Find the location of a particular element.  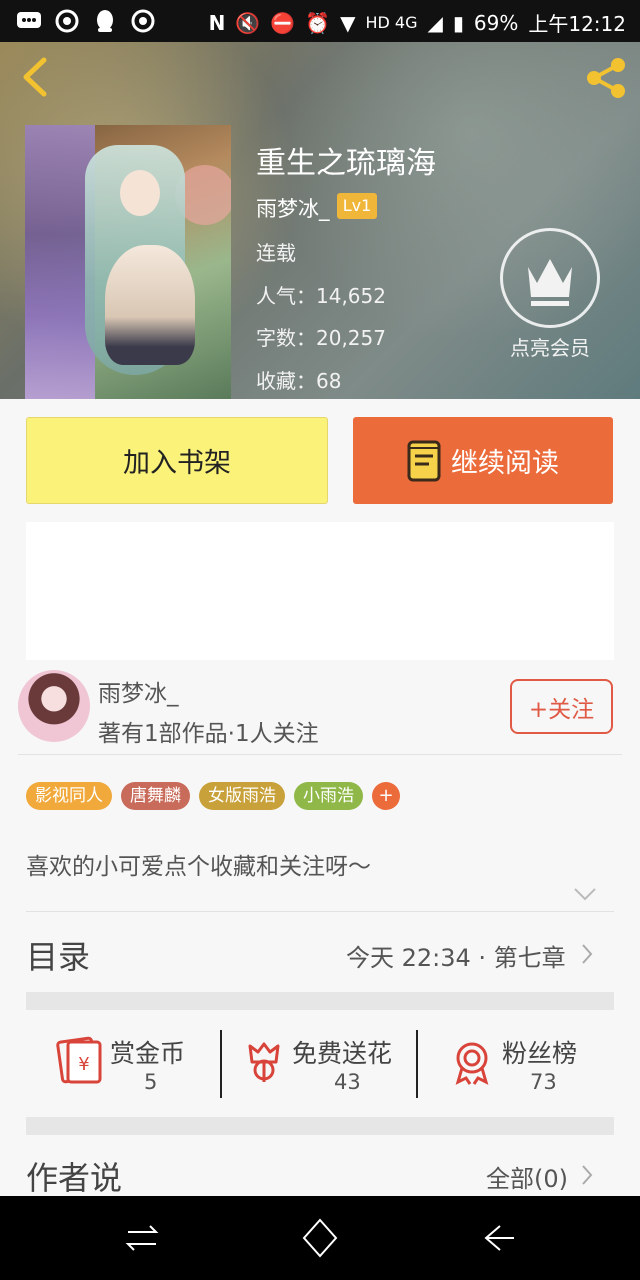

toc-title: 目录 is located at coordinates (58, 955).